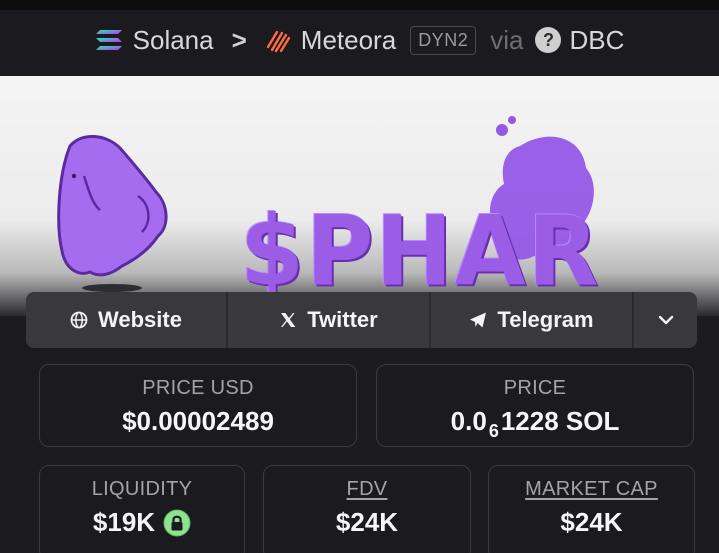 The height and width of the screenshot is (553, 719). Describe the element at coordinates (548, 40) in the screenshot. I see `question-icon: ?` at that location.